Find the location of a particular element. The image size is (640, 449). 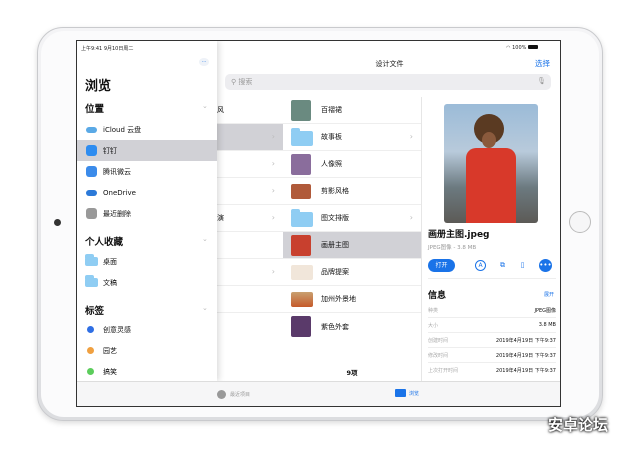

info-key: 修改时间 is located at coordinates (438, 355).